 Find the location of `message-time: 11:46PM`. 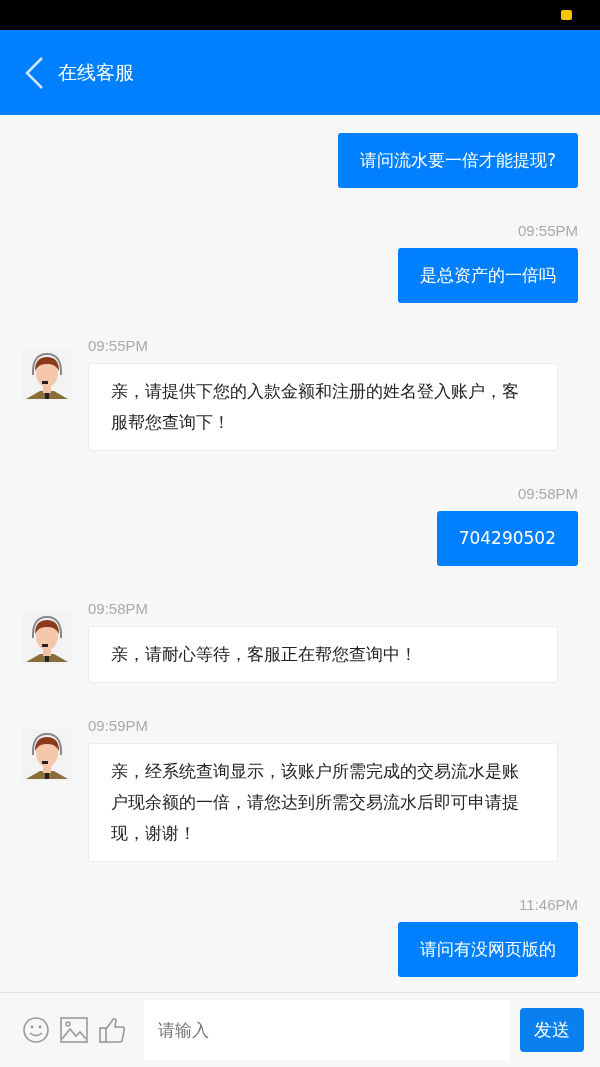

message-time: 11:46PM is located at coordinates (548, 905).